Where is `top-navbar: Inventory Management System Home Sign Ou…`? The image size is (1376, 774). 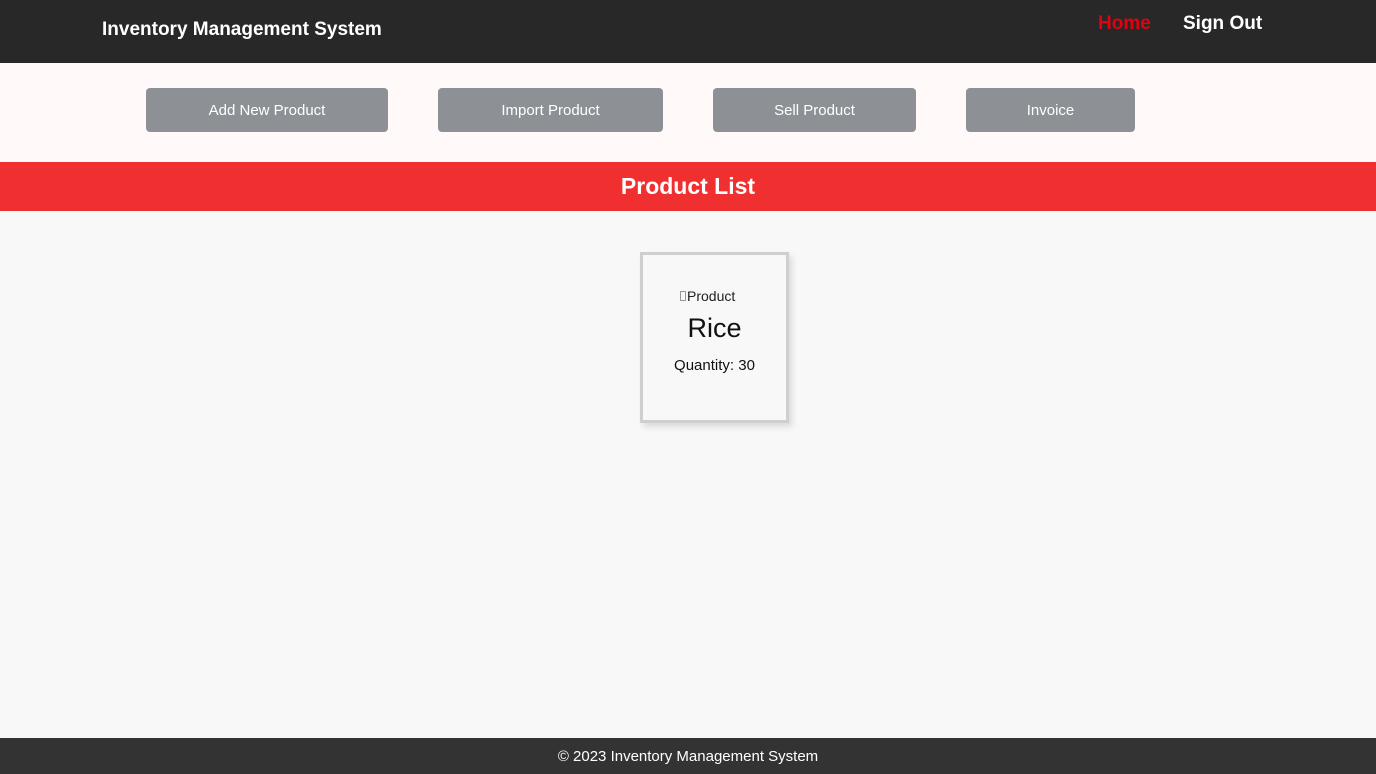
top-navbar: Inventory Management System Home Sign Ou… is located at coordinates (688, 31).